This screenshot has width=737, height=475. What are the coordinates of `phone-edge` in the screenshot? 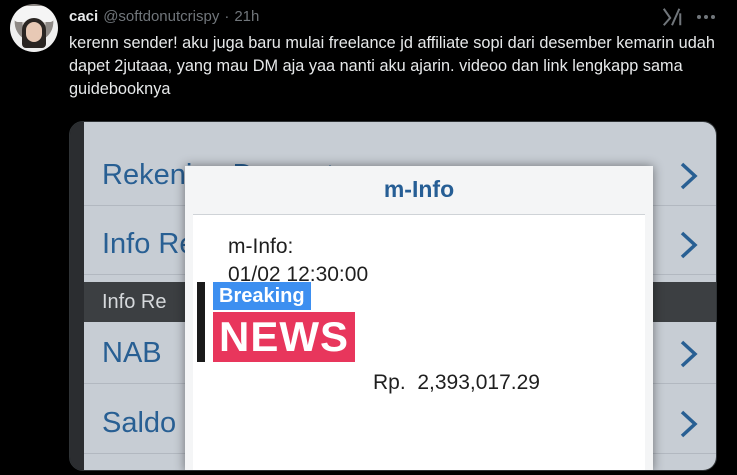 It's located at (77, 296).